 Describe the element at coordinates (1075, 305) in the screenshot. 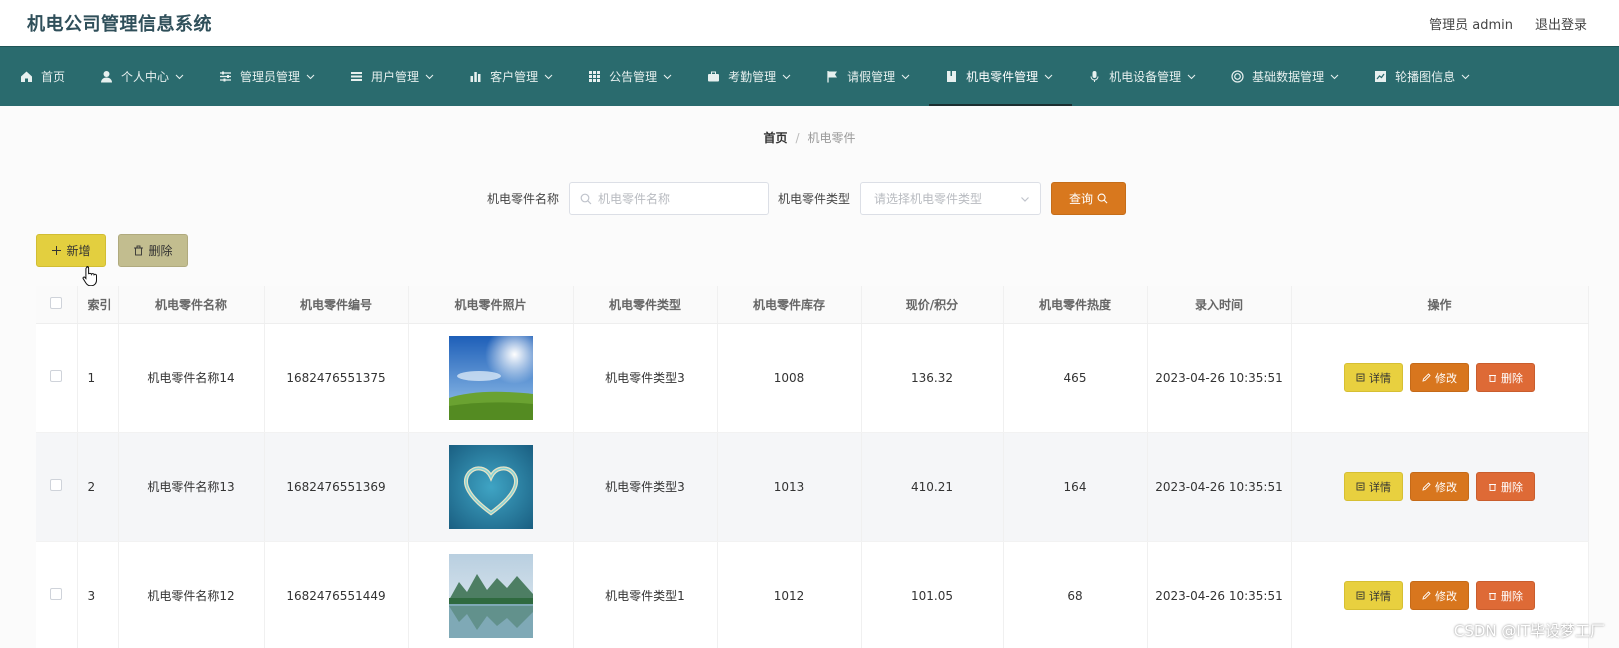

I see `column-header: 机电零件热度` at that location.